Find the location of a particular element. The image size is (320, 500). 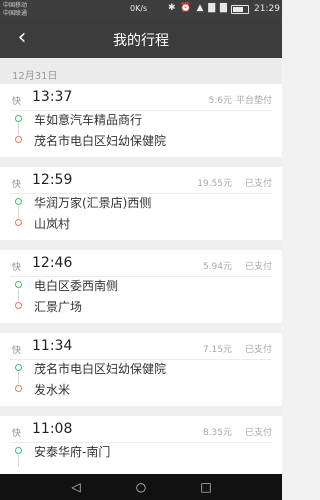

carrier-info: 中国移动 中国联通 is located at coordinates (15, 10).